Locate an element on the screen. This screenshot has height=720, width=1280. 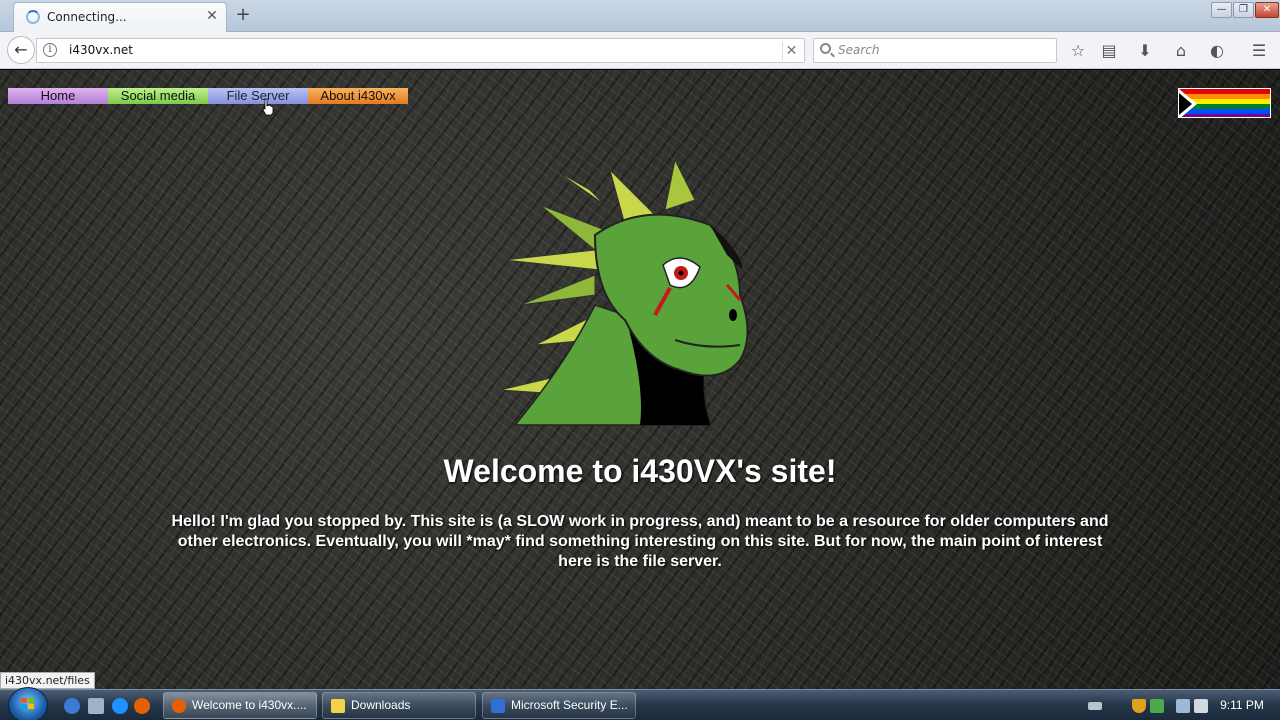
ie-icon is located at coordinates (120, 706).